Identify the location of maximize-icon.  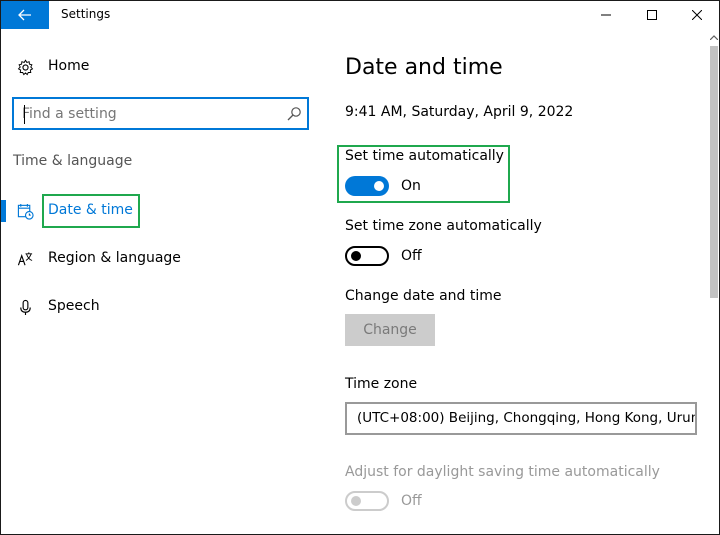
(652, 15).